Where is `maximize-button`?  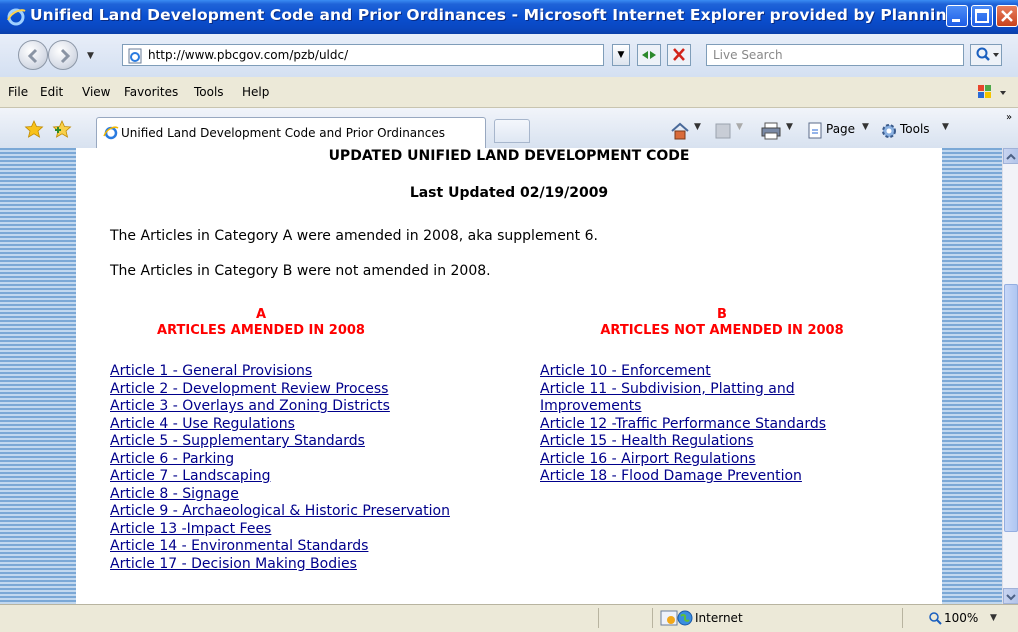
maximize-button is located at coordinates (982, 16).